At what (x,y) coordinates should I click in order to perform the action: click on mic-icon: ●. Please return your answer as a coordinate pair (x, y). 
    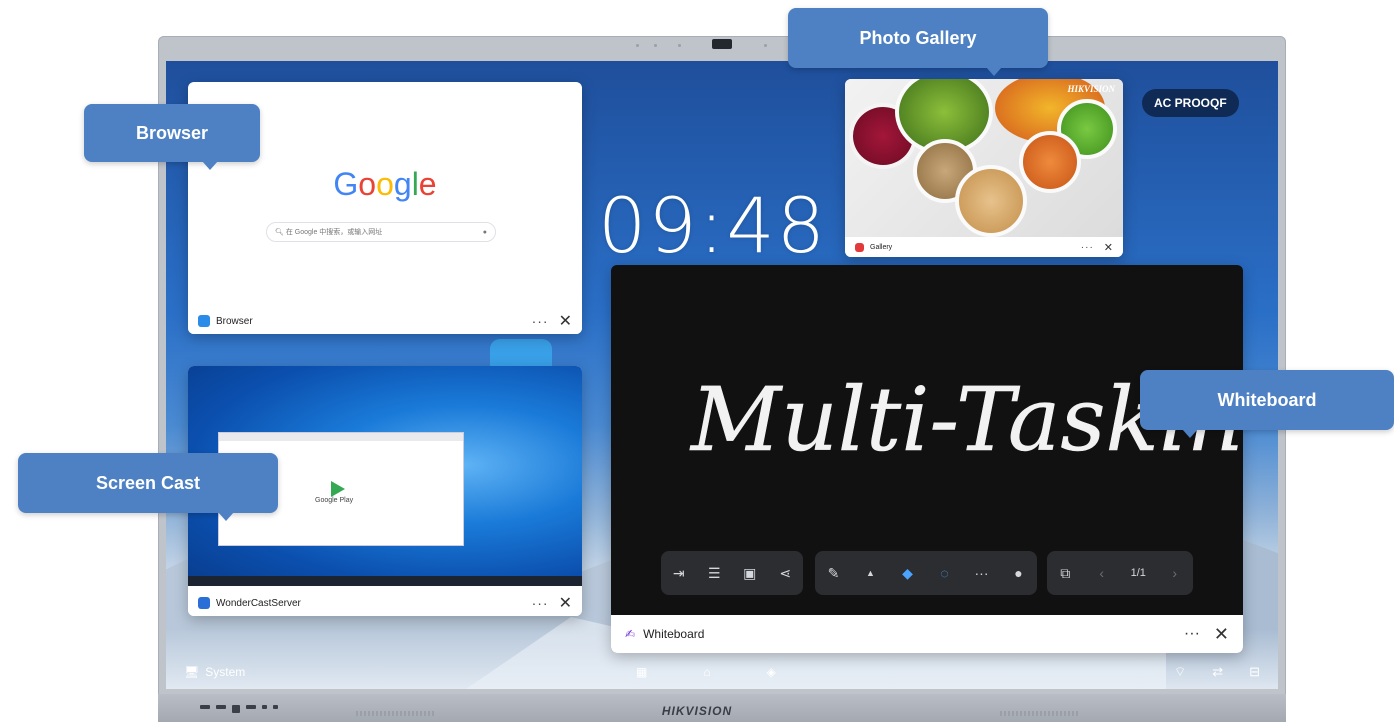
    Looking at the image, I should click on (485, 232).